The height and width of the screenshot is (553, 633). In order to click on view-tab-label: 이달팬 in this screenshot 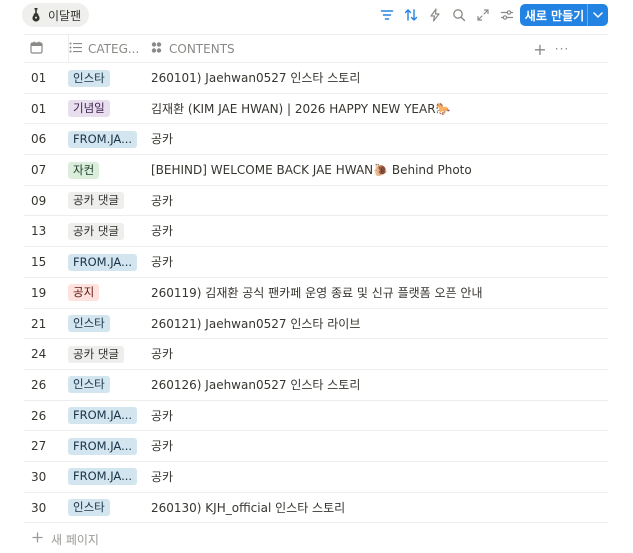, I will do `click(65, 15)`.